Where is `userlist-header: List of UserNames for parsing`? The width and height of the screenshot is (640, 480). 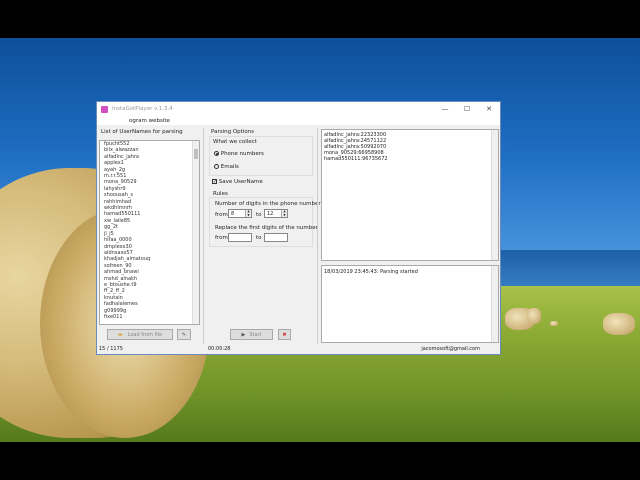
userlist-header: List of UserNames for parsing is located at coordinates (142, 132).